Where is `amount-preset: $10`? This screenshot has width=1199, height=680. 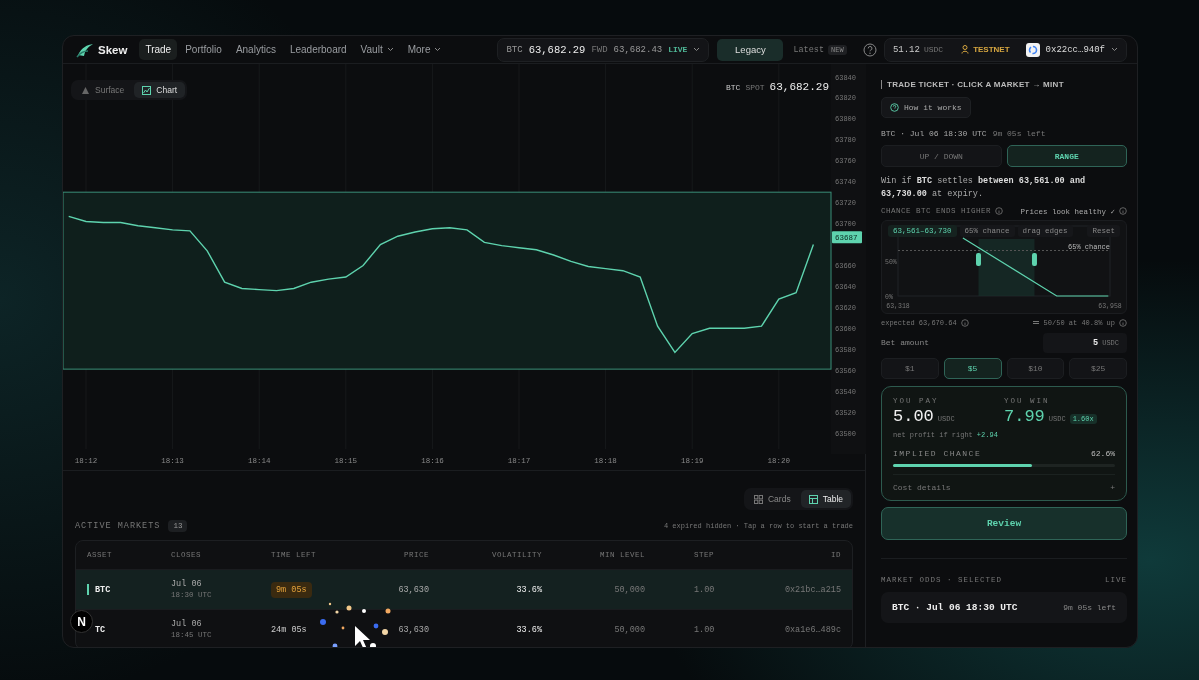
amount-preset: $10 is located at coordinates (1035, 368).